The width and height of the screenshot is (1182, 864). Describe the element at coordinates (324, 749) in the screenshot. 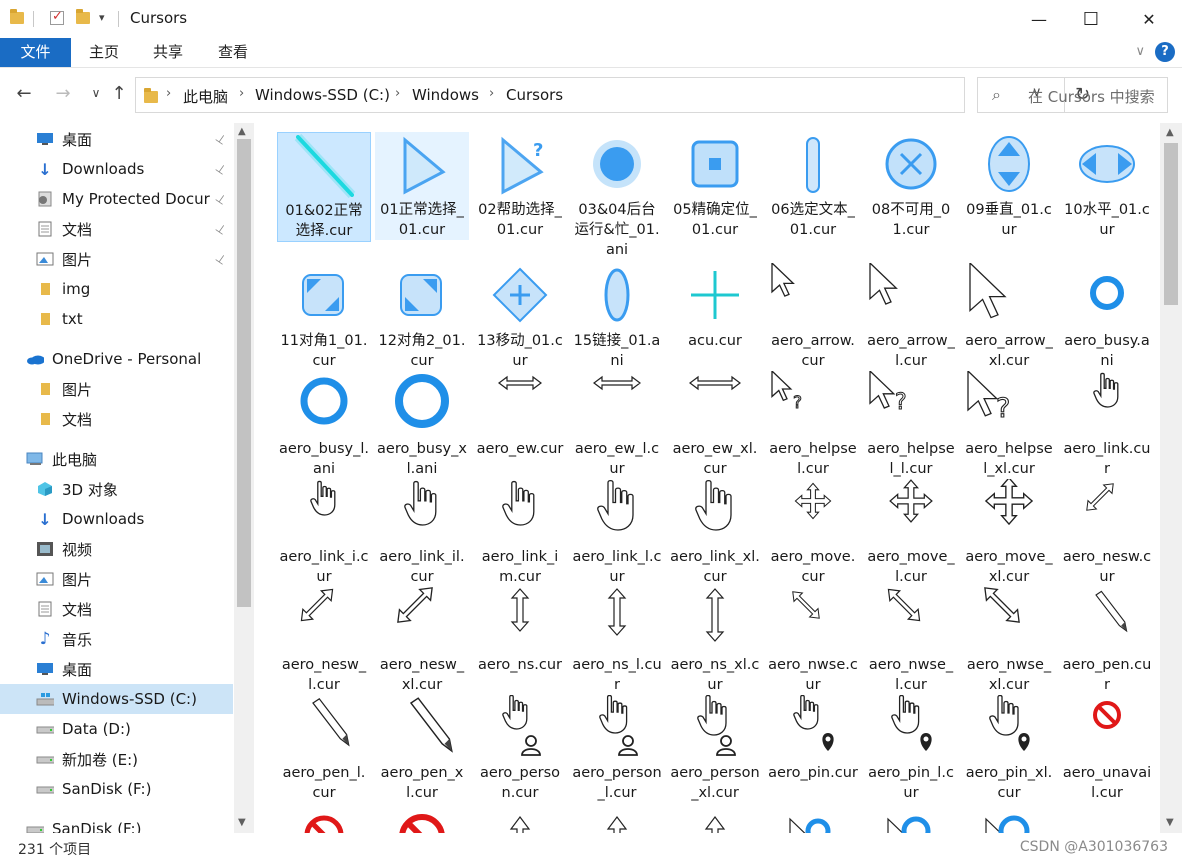

I see `file-item: aero_pen_l.cur` at that location.